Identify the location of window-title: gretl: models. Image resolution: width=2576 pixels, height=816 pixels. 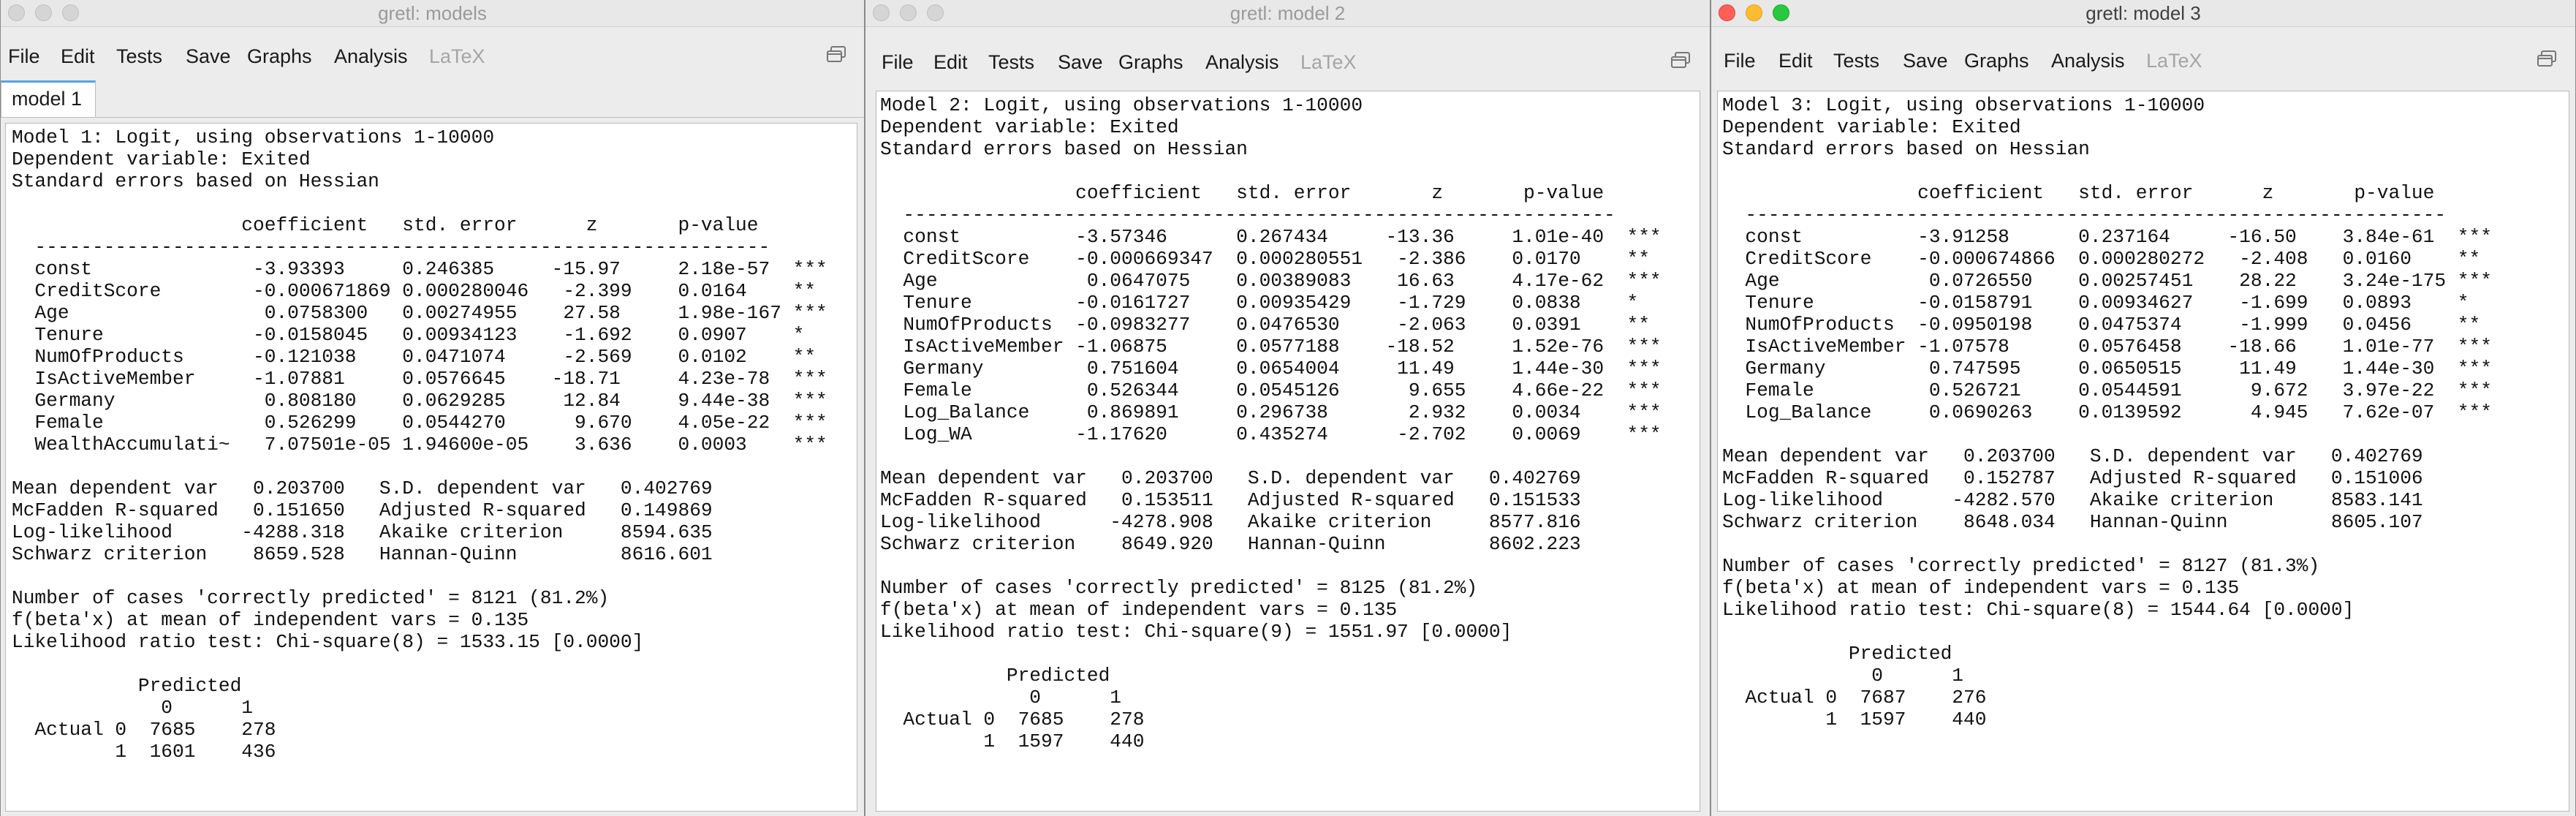
(432, 13).